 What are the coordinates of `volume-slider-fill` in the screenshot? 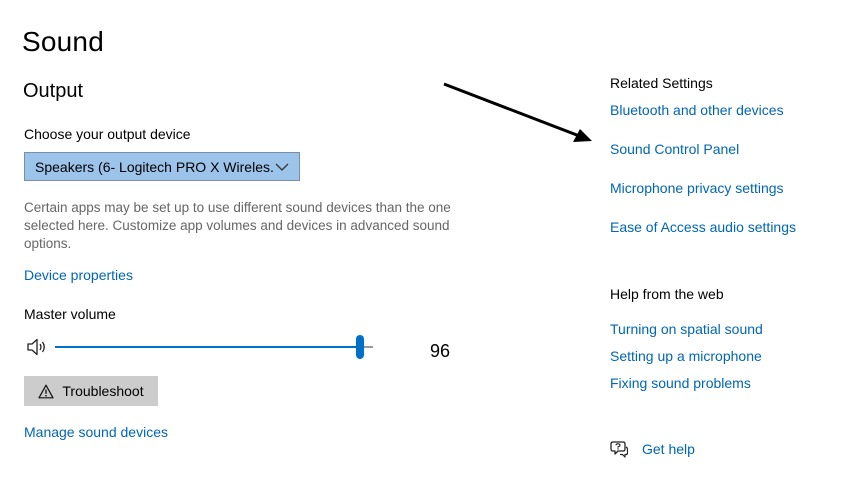 It's located at (207, 347).